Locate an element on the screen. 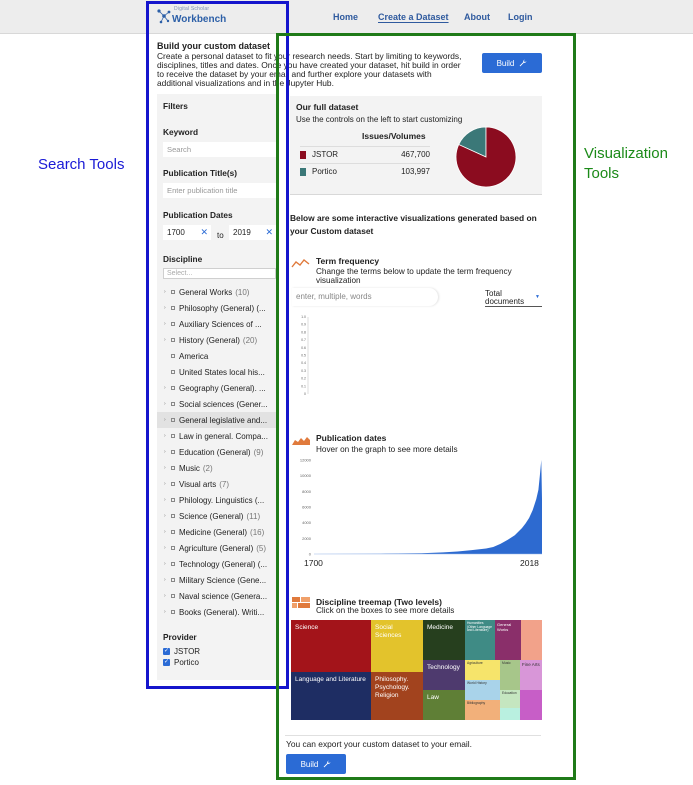 This screenshot has width=693, height=785. annotation-search-tools: Search Tools is located at coordinates (81, 164).